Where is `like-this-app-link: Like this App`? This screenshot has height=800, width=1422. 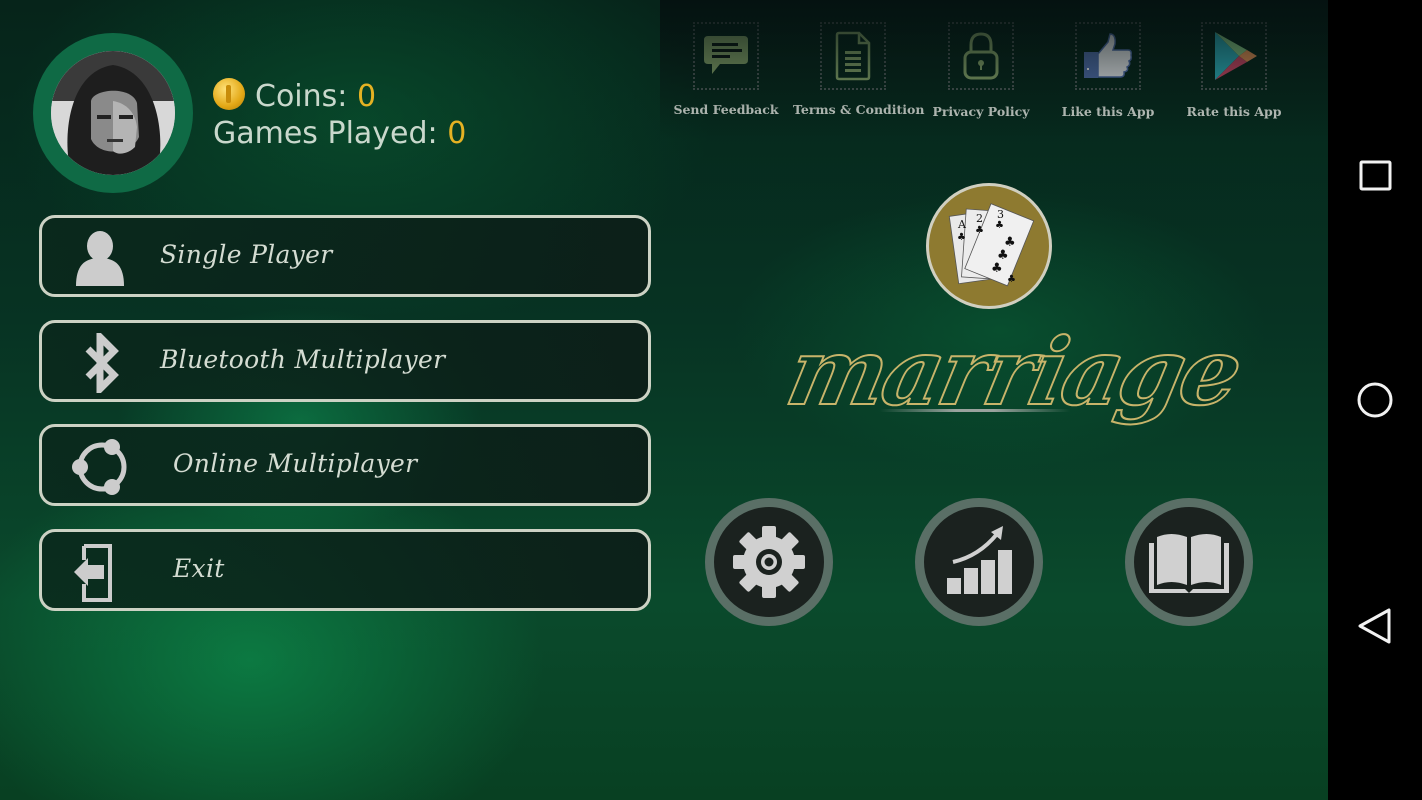
like-this-app-link: Like this App is located at coordinates (1108, 70).